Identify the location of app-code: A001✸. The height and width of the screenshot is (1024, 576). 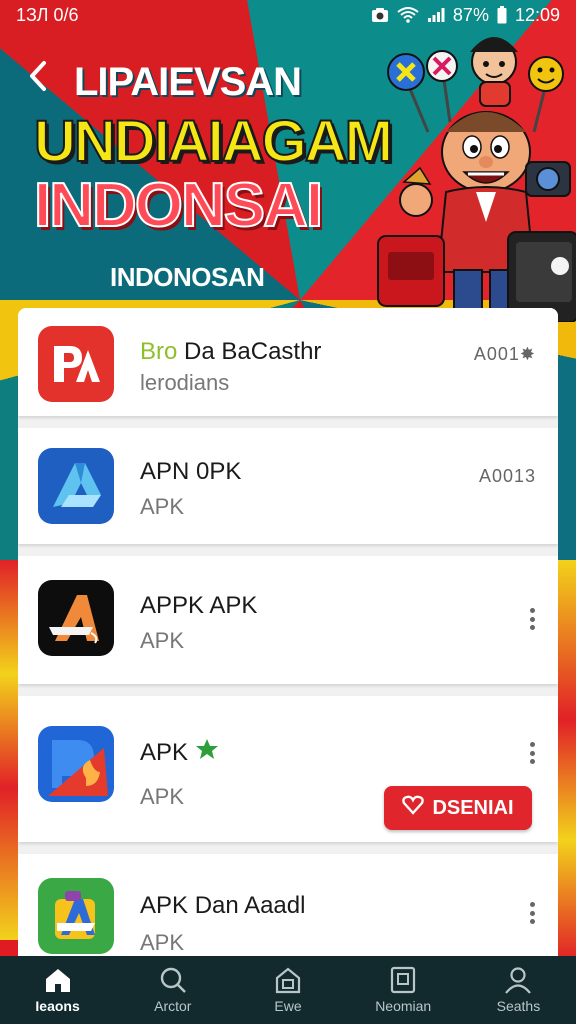
(504, 354).